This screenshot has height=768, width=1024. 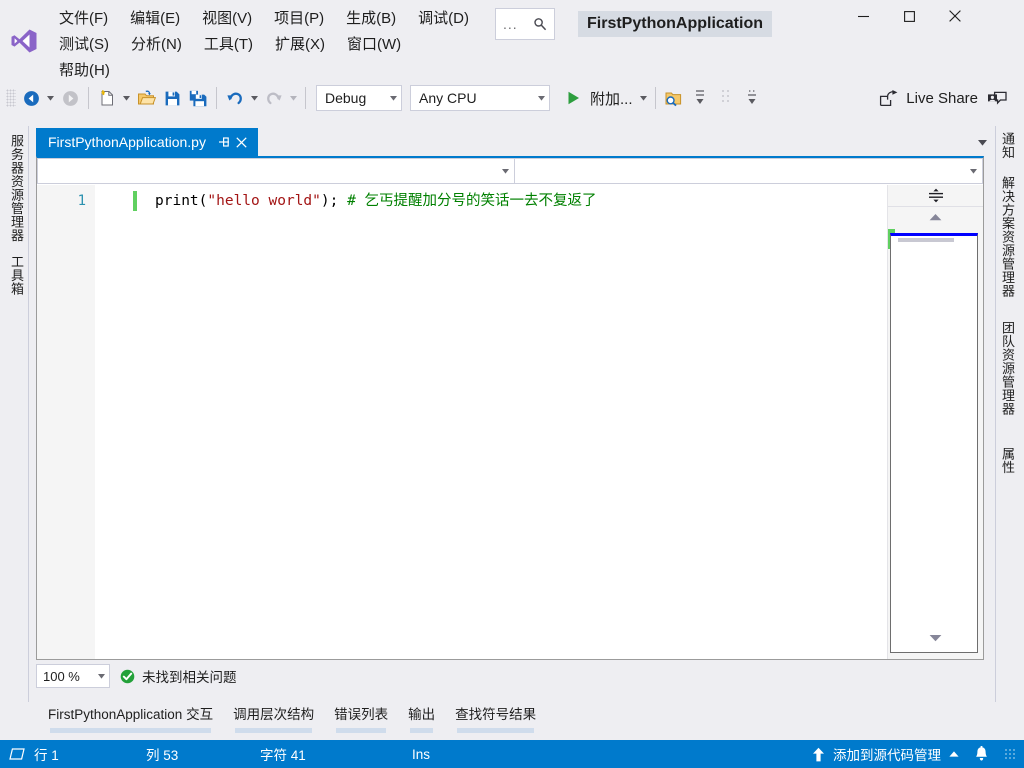 I want to click on navigation-bar, so click(x=510, y=171).